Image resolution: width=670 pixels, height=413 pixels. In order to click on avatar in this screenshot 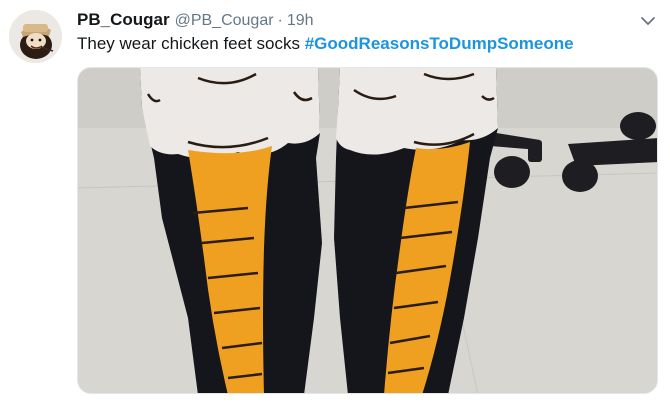, I will do `click(35, 36)`.